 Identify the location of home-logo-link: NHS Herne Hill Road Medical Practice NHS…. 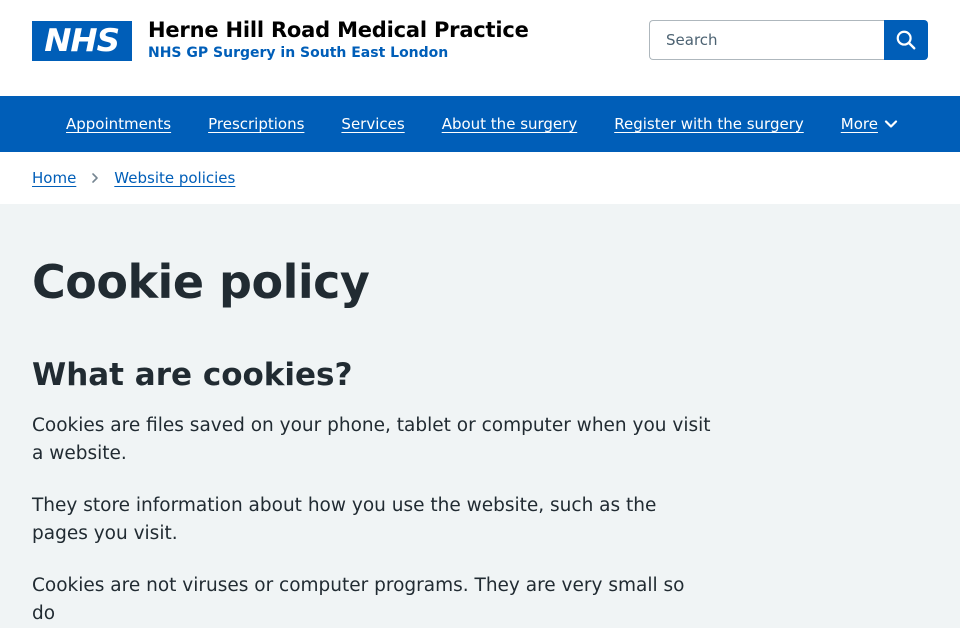
(280, 40).